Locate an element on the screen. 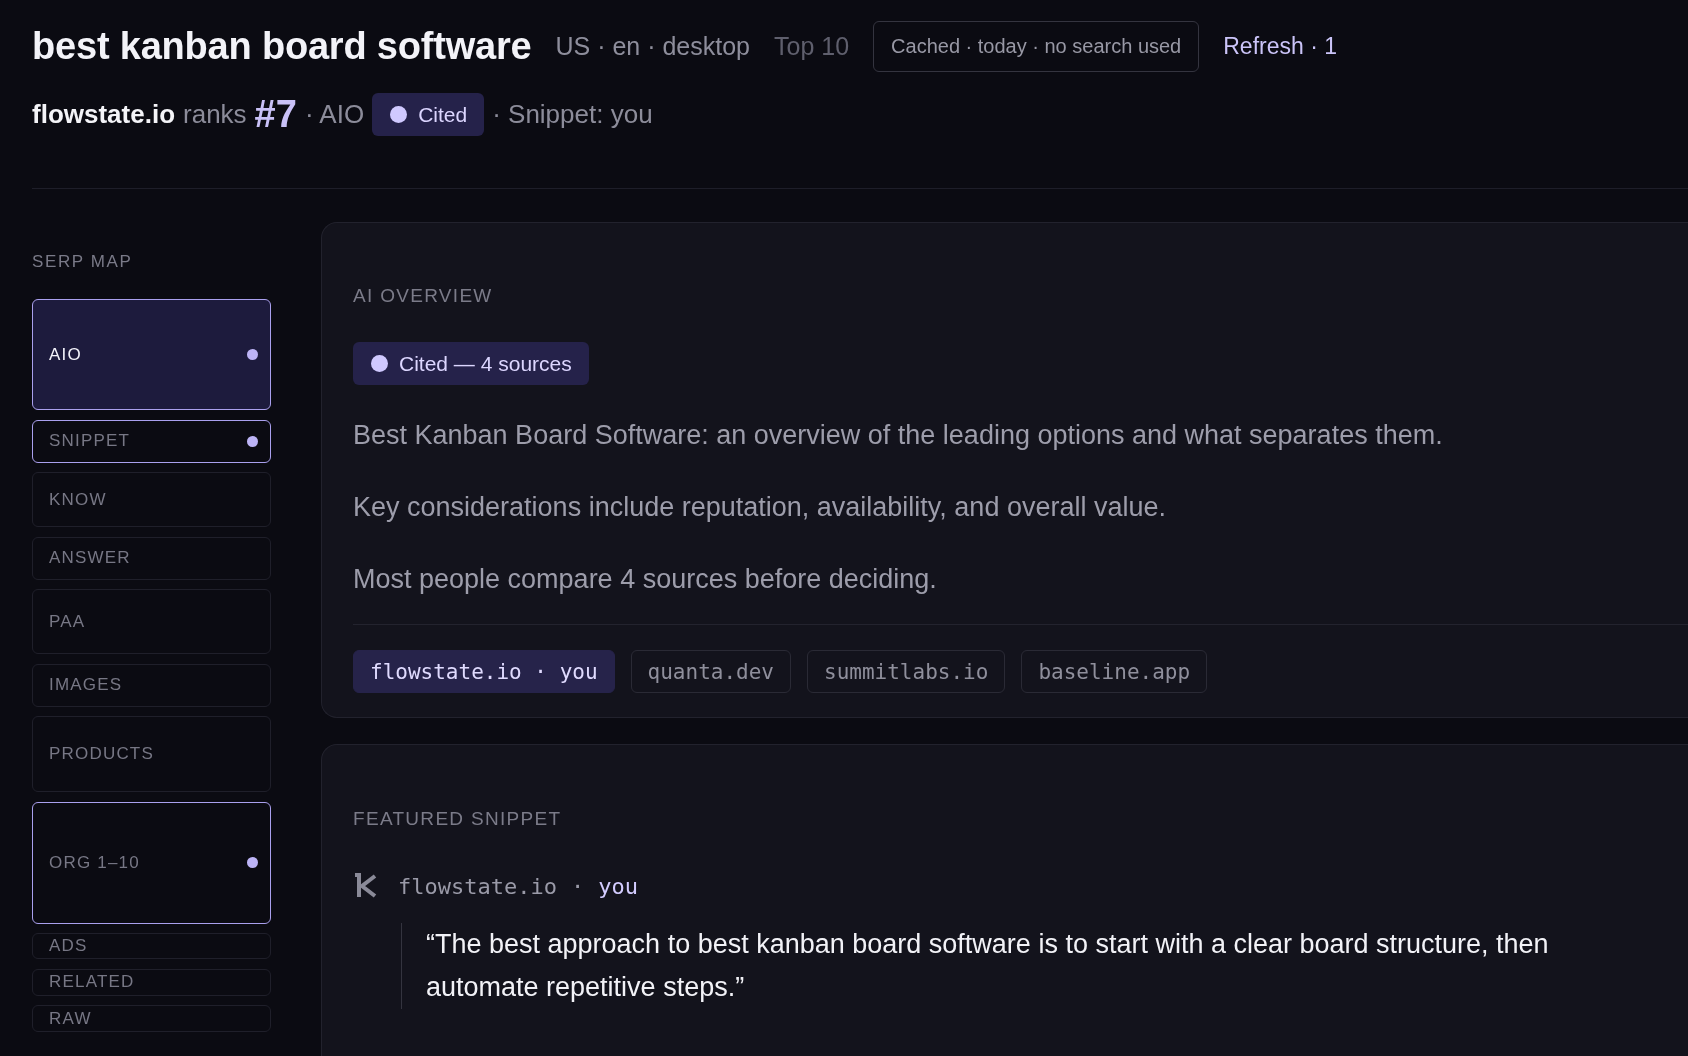 The width and height of the screenshot is (1688, 1056). sidebar-item: SNIPPET is located at coordinates (151, 441).